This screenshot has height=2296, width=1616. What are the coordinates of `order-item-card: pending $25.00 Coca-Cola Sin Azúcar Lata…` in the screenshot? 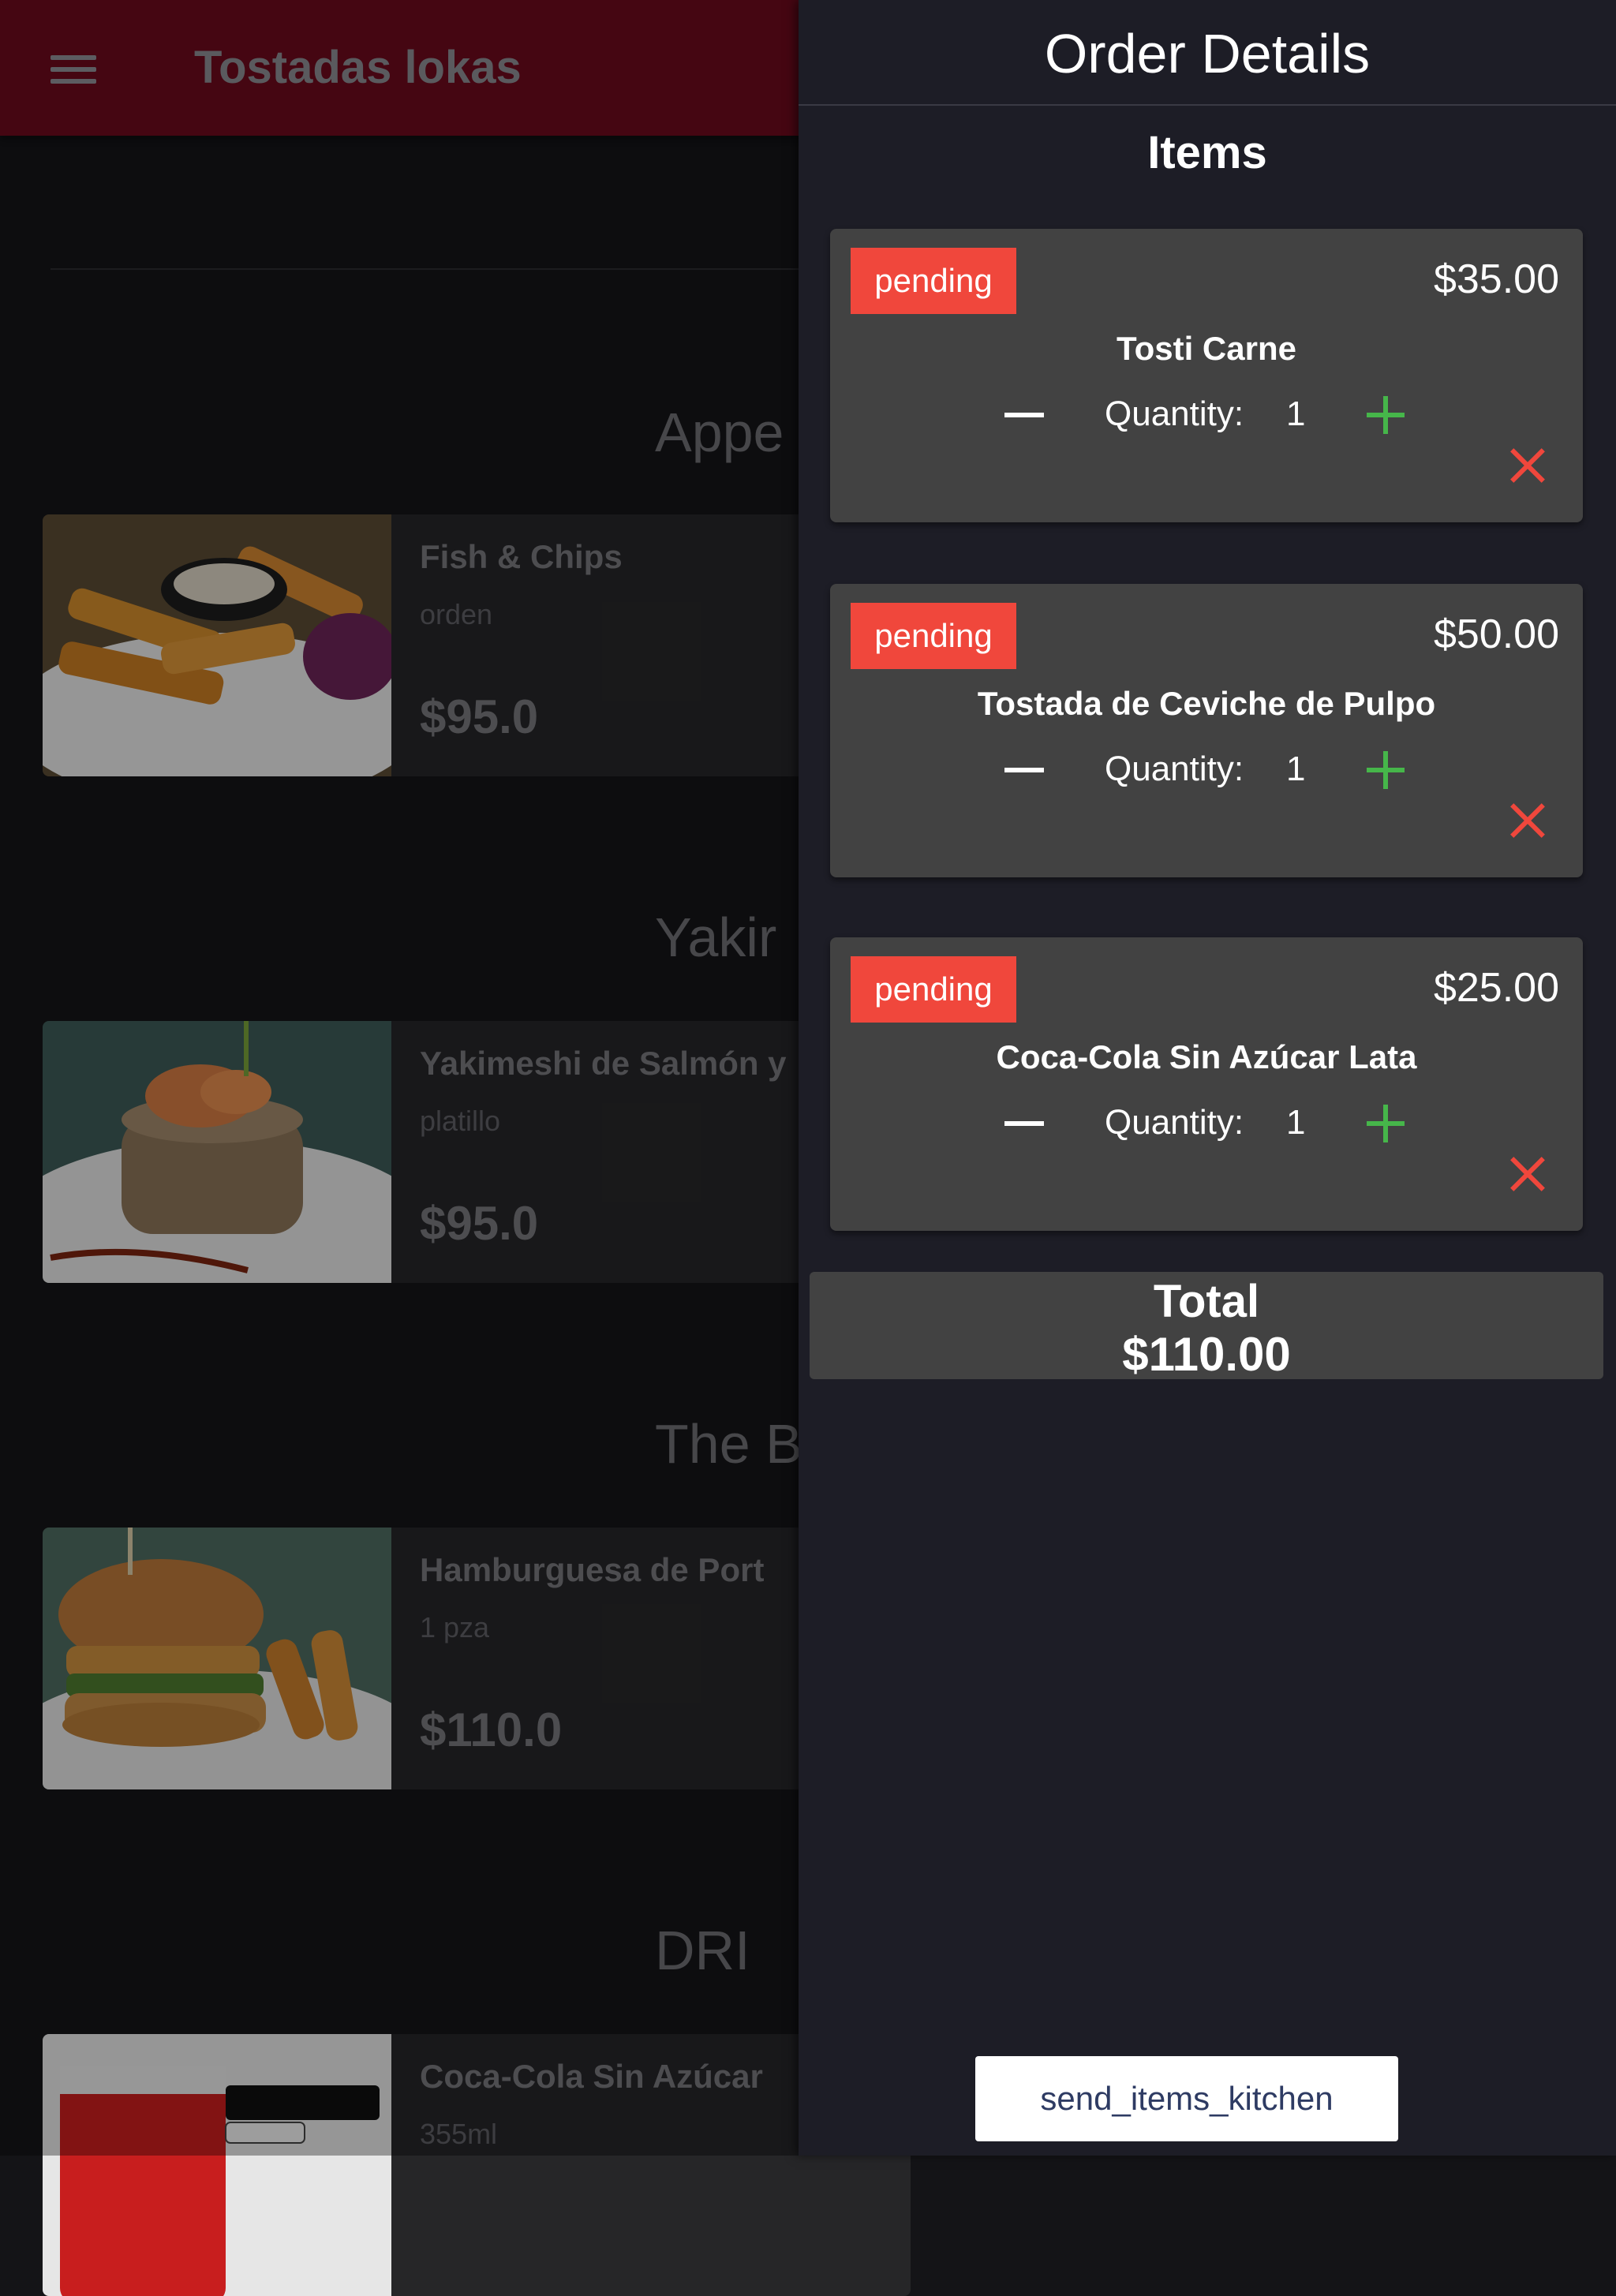 It's located at (1206, 1084).